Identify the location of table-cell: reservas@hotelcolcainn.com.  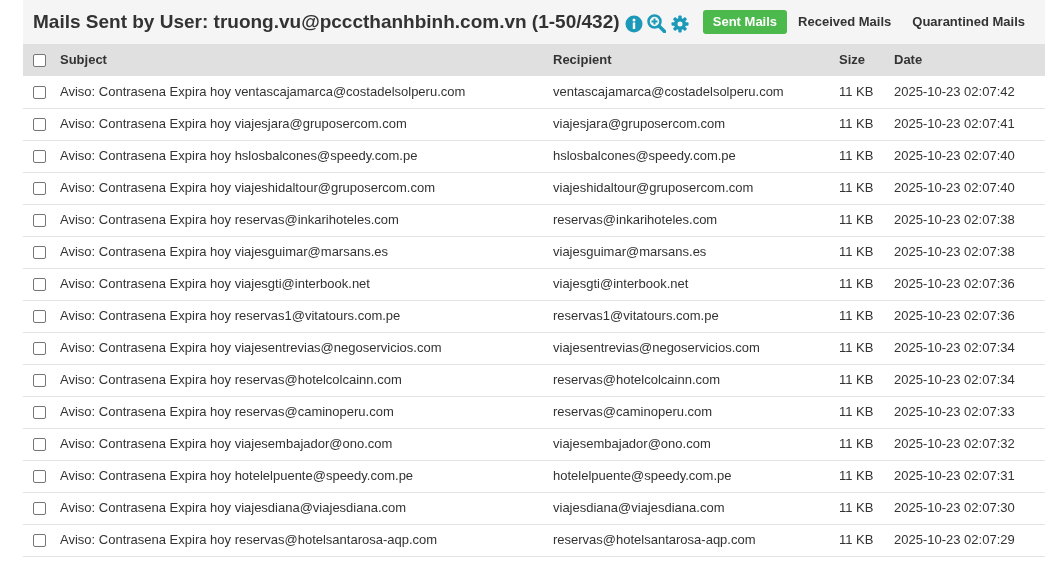
(637, 380).